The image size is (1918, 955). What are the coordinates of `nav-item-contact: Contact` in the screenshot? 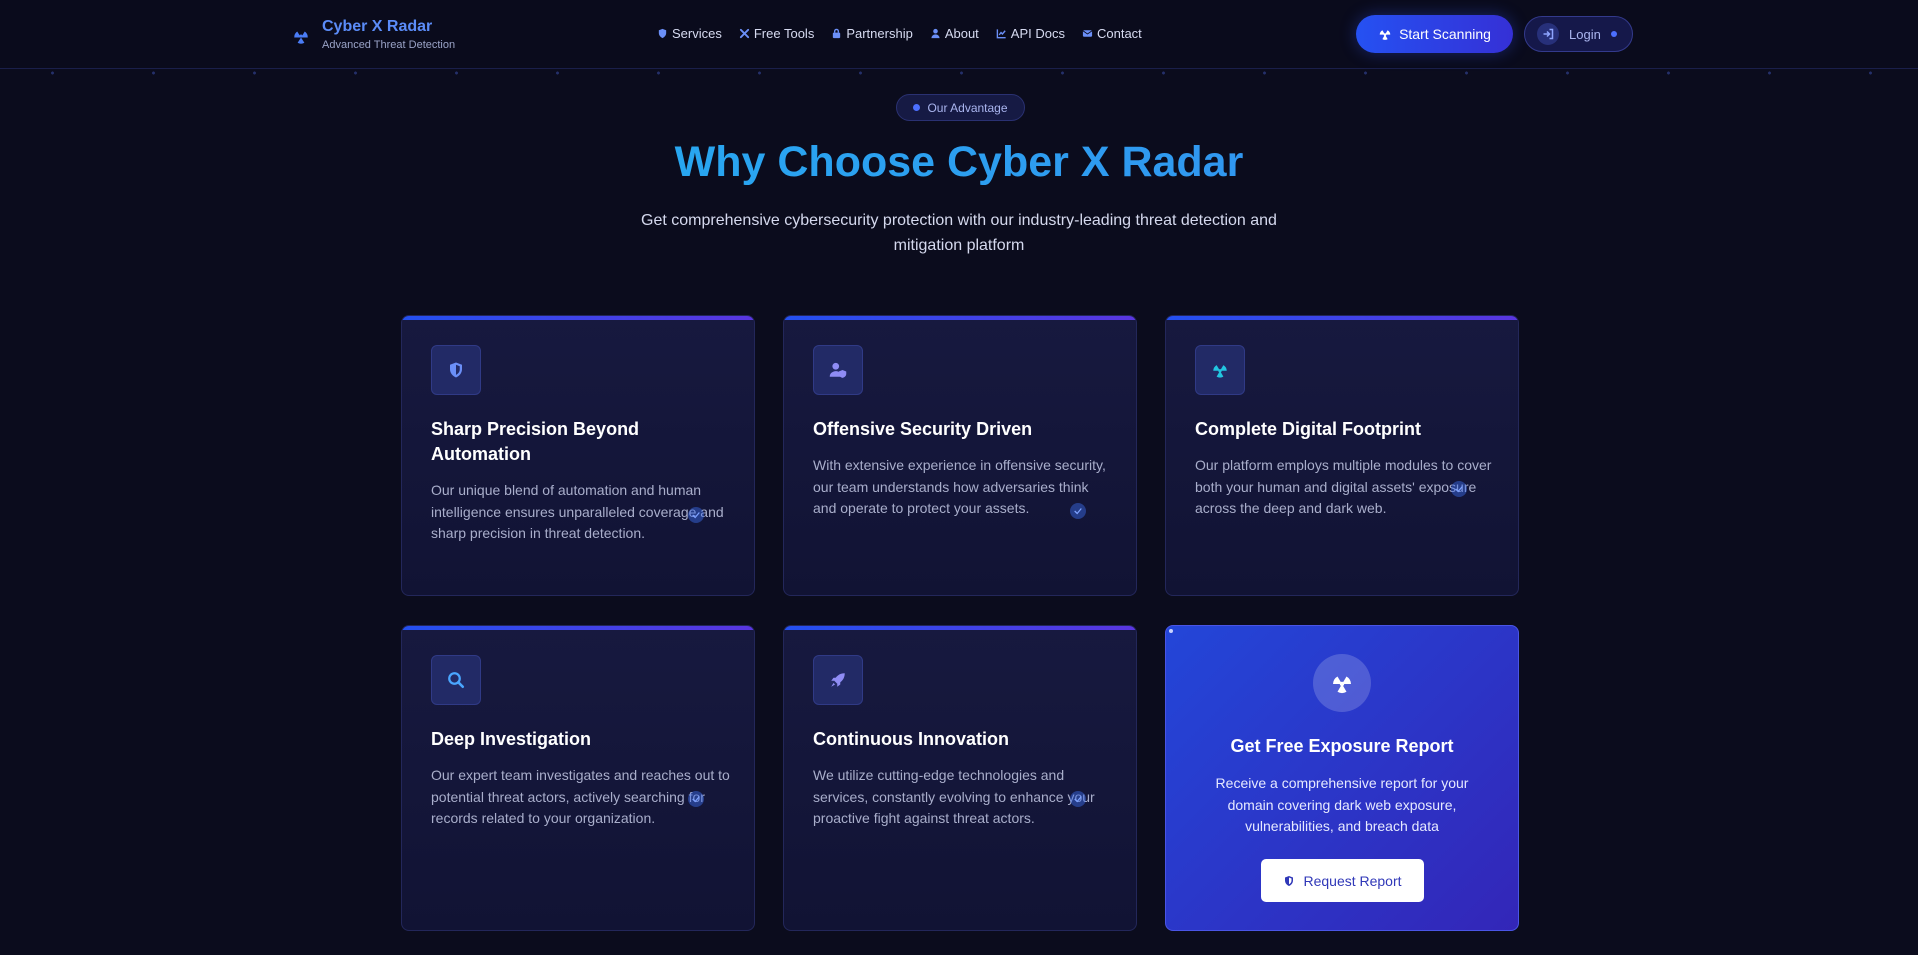 It's located at (1112, 33).